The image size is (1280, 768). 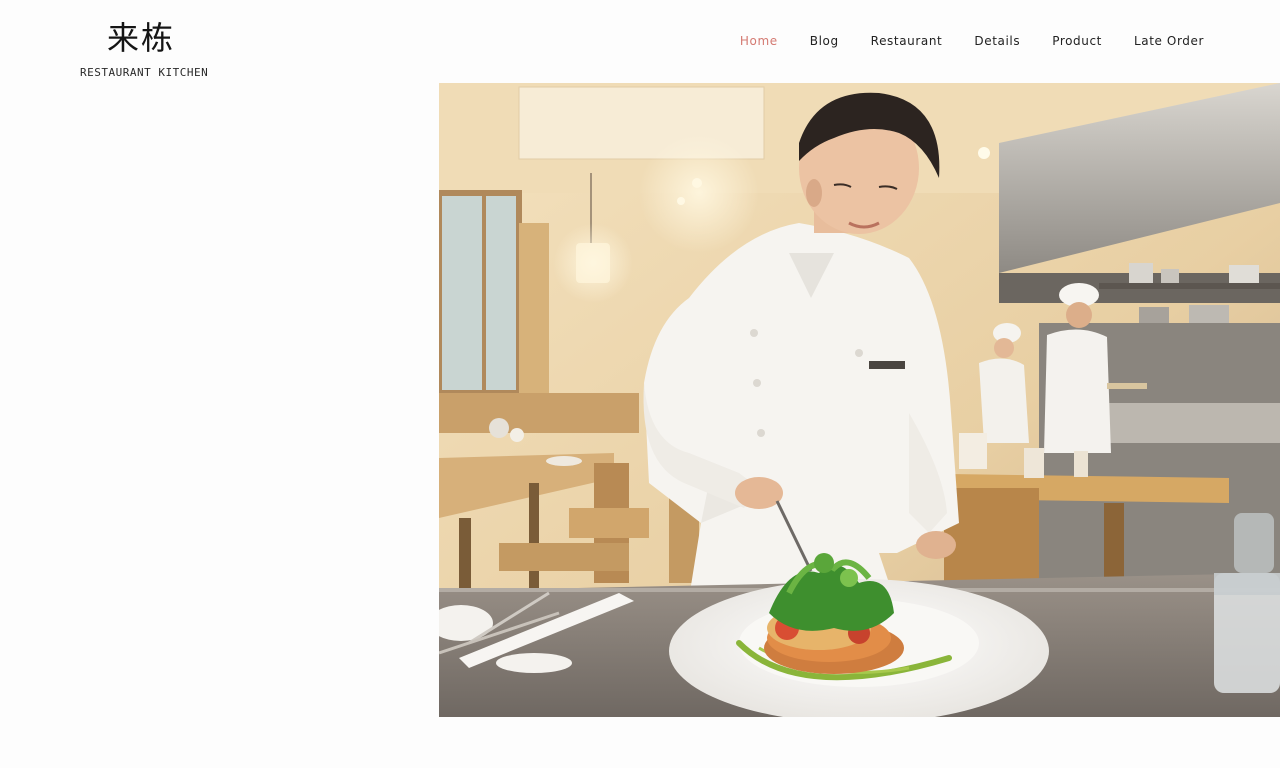 I want to click on site-logo: 来栋 RESTAURANT KITCHEN, so click(x=144, y=48).